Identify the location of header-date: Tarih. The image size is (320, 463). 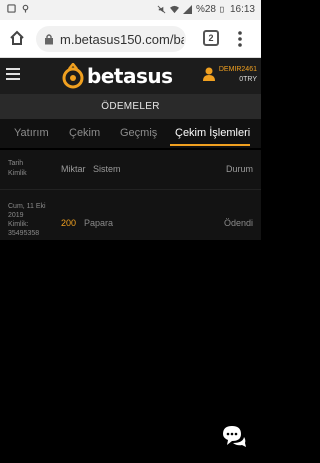
(16, 163).